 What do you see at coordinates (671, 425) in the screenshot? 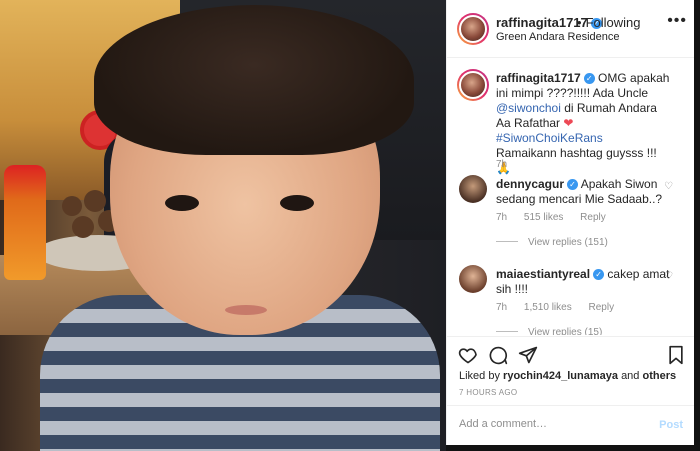
I see `post-comment-button: Post` at bounding box center [671, 425].